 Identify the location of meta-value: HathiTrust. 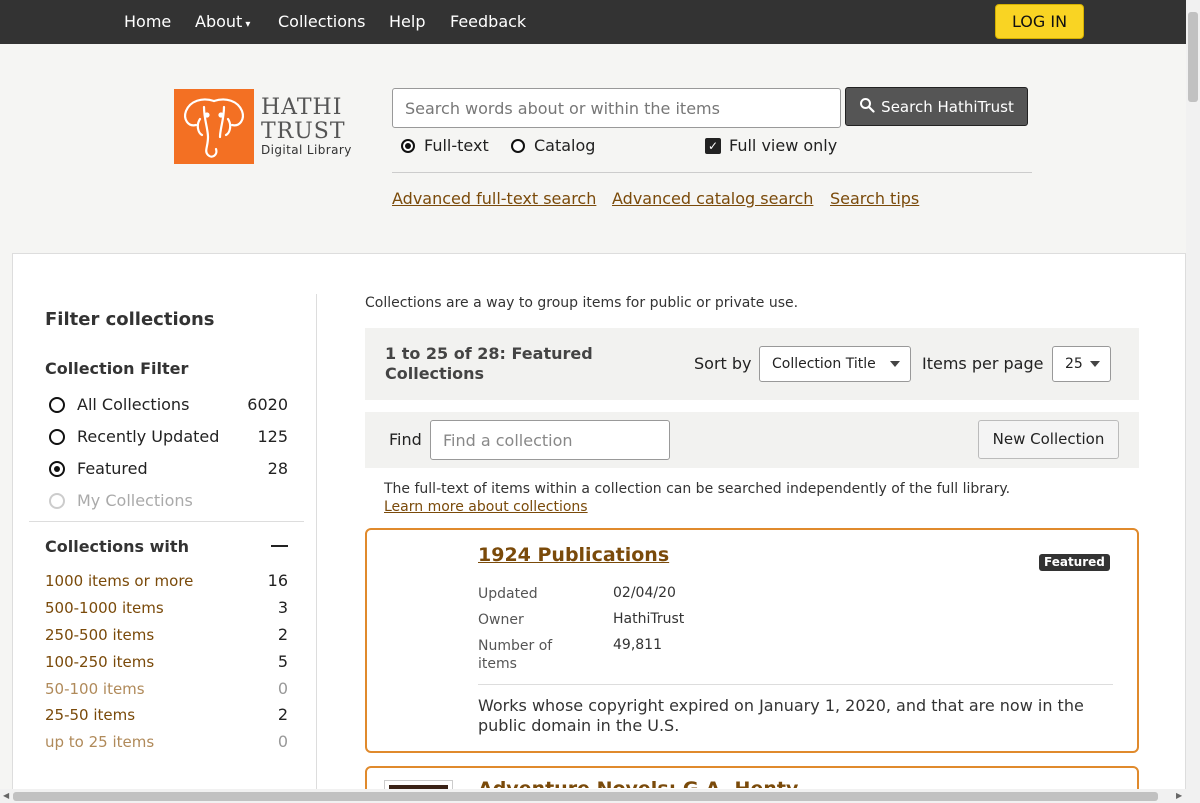
(649, 619).